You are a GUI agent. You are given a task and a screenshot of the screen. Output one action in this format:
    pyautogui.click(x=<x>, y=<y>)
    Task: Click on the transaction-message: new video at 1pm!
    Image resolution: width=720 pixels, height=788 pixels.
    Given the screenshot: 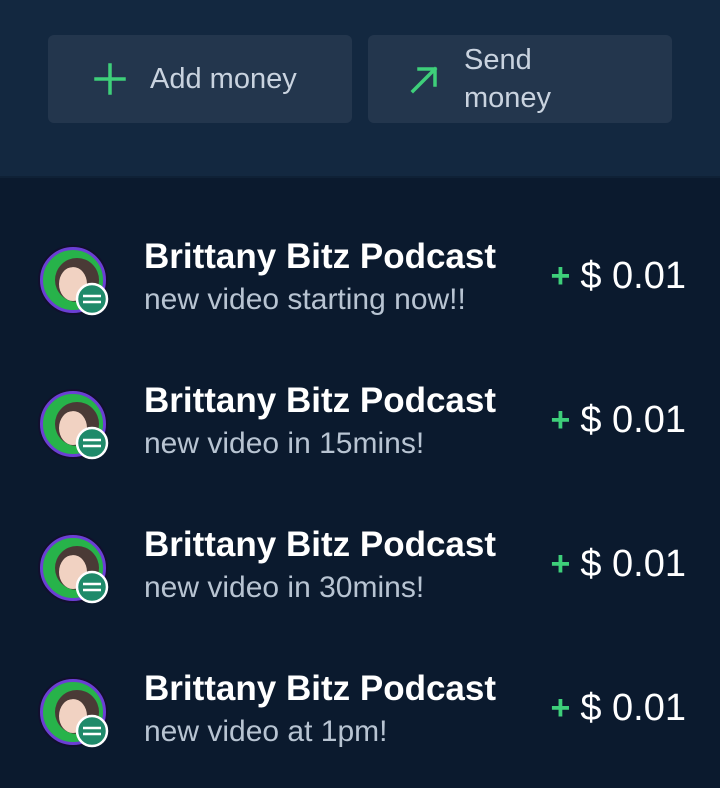 What is the action you would take?
    pyautogui.click(x=266, y=731)
    